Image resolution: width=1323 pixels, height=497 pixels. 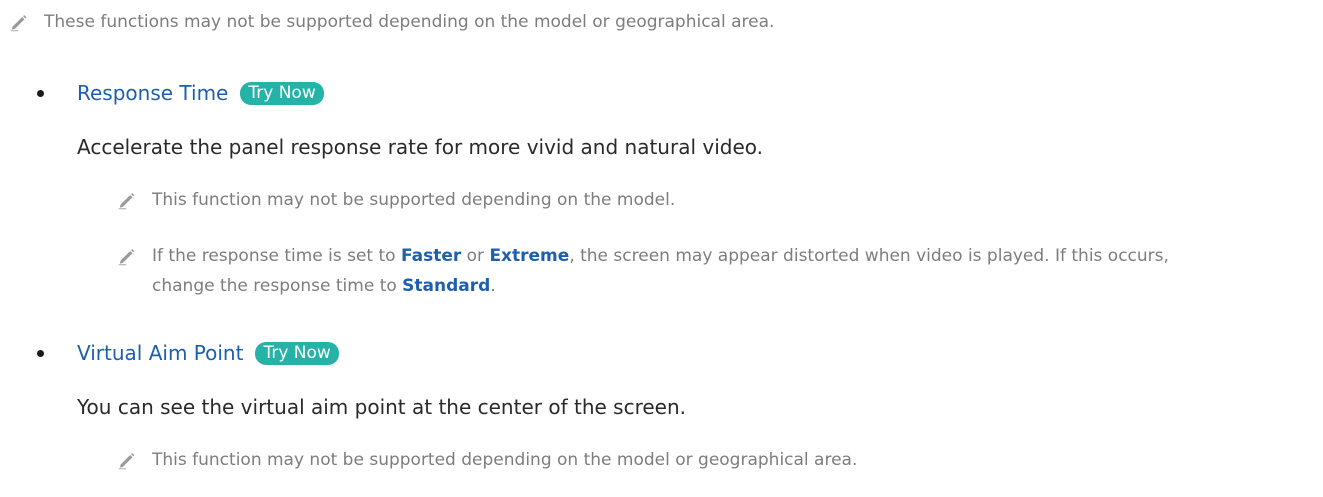 I want to click on response-time-link: Response Time, so click(x=152, y=93).